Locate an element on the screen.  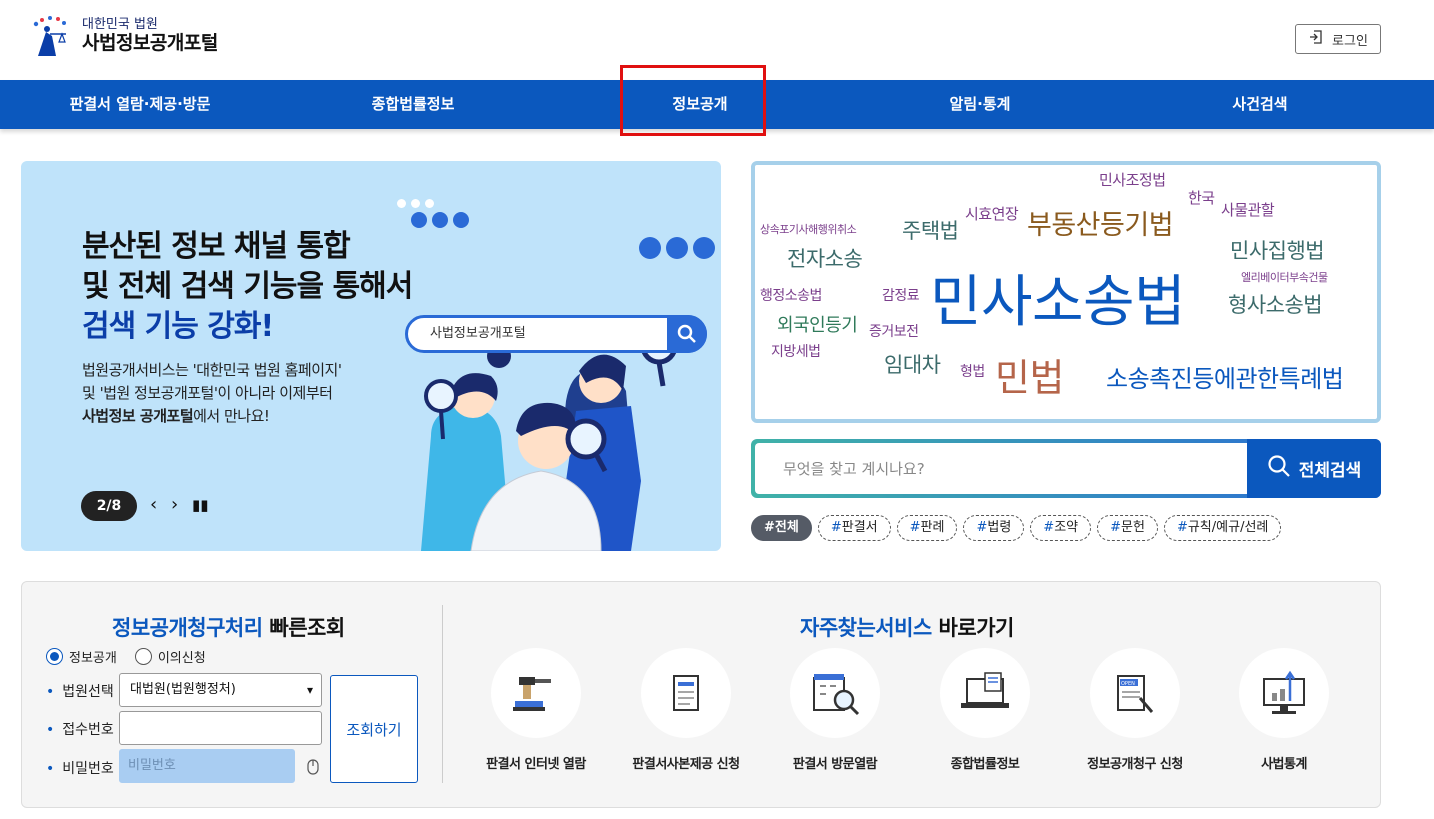
keyword: 민사조정법 is located at coordinates (1132, 179).